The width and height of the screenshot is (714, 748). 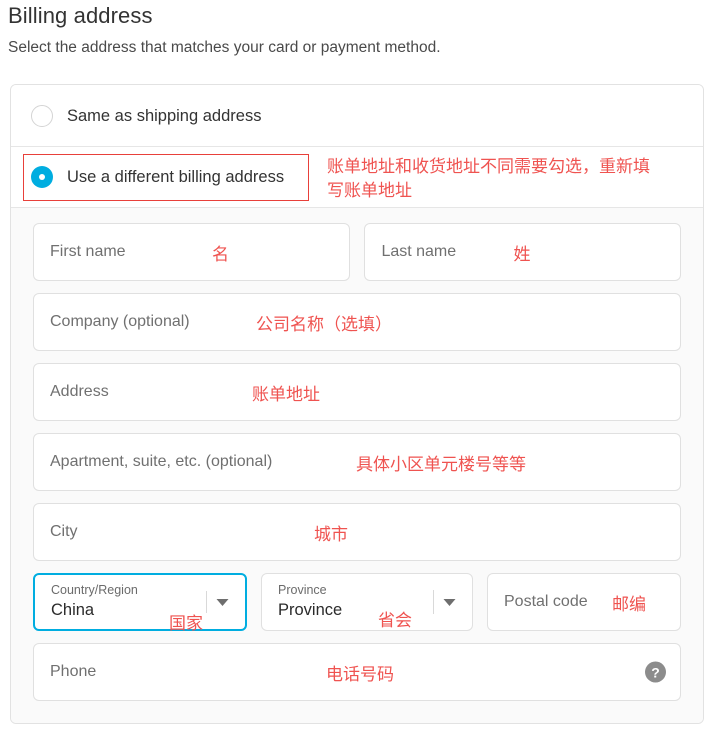 I want to click on annotation-different-billing: 账单地址和收货地址不同需要勾选，重新填 写账单地址, so click(x=488, y=179).